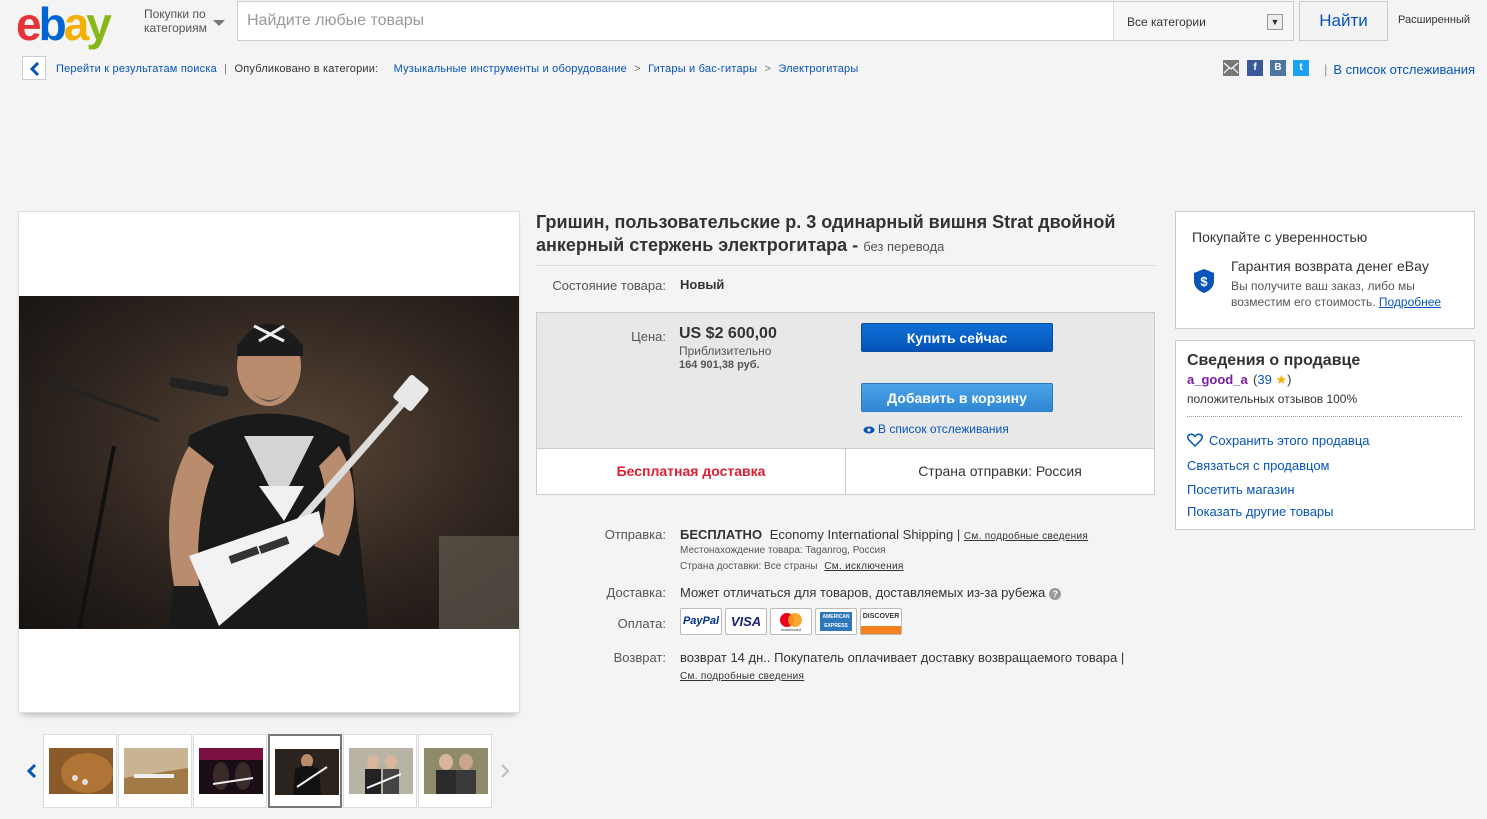 The width and height of the screenshot is (1487, 819). I want to click on shield-icon: $, so click(1204, 281).